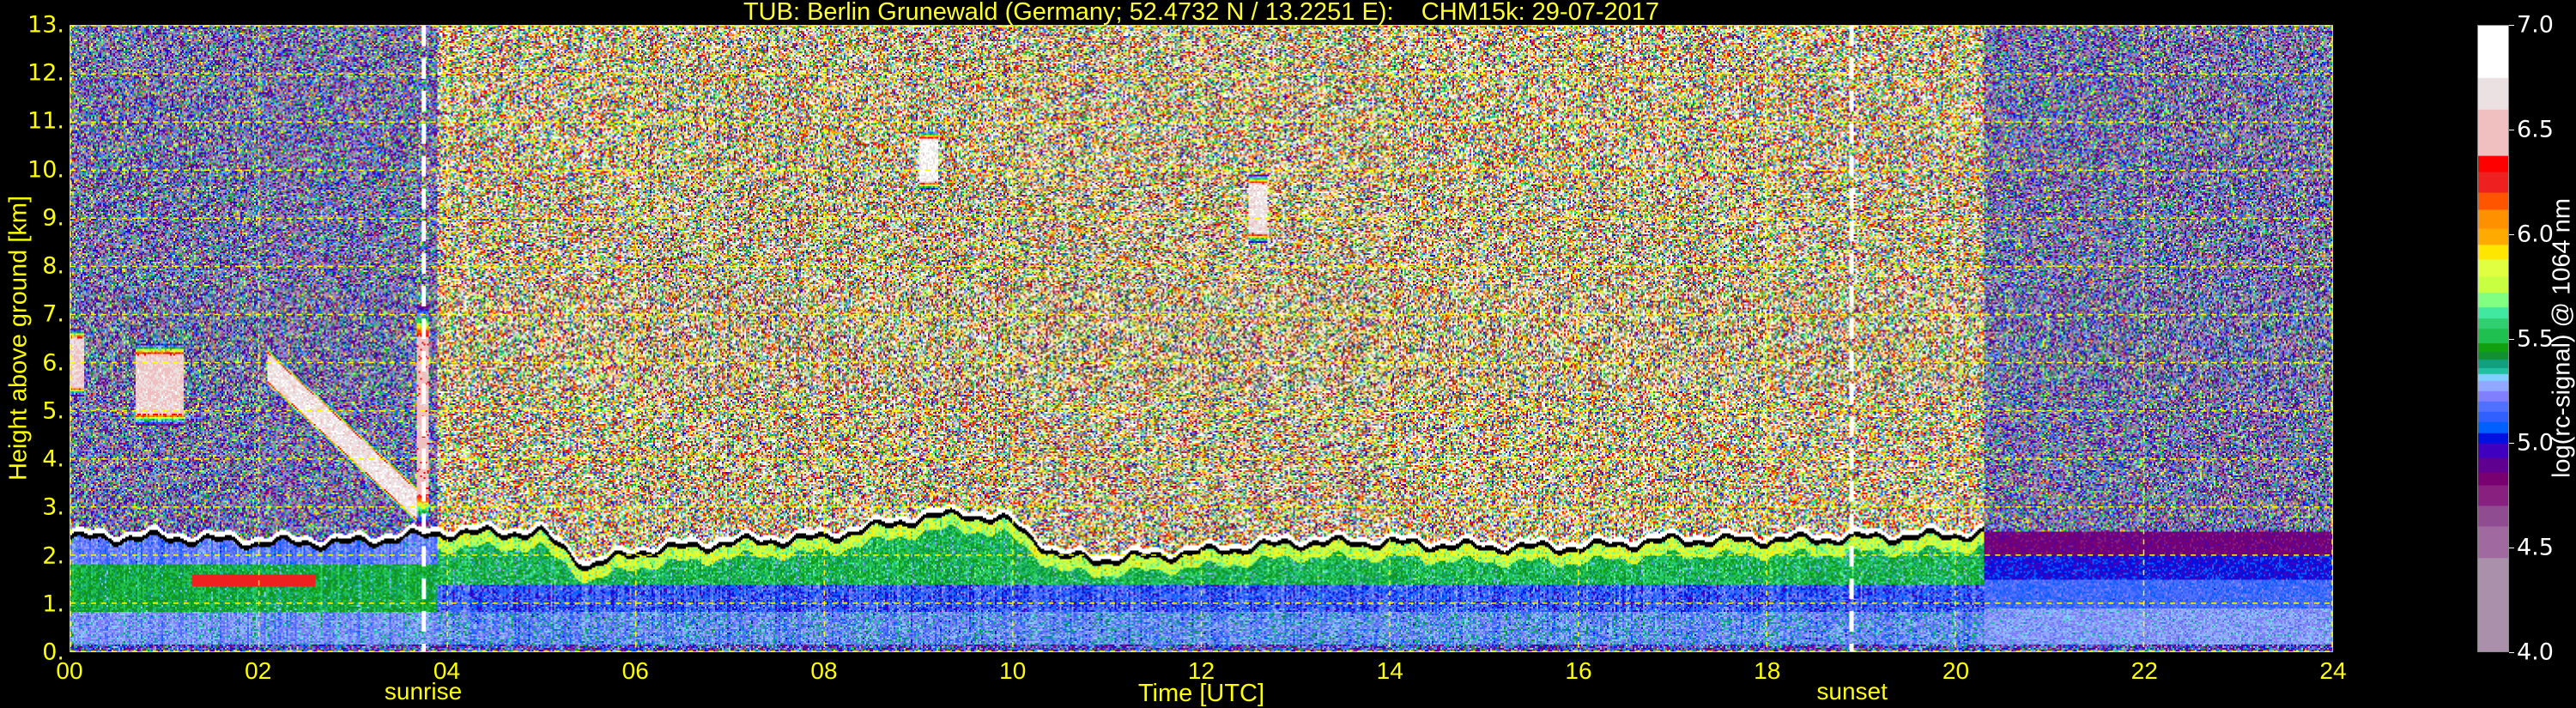  Describe the element at coordinates (53, 266) in the screenshot. I see `y-tick-label: 8.` at that location.